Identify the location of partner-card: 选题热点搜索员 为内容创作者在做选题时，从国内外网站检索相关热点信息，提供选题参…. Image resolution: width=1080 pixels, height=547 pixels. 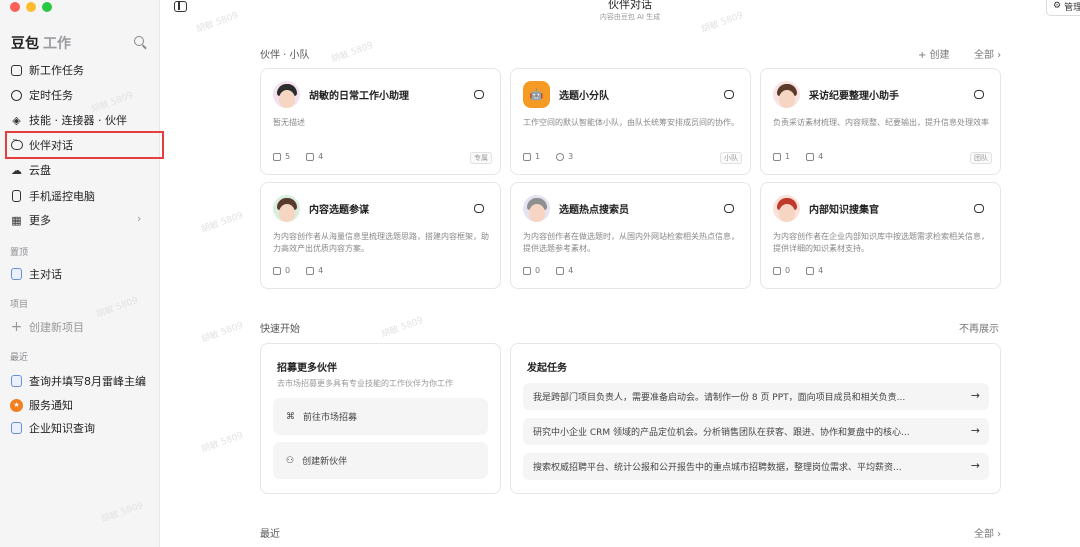
(630, 235).